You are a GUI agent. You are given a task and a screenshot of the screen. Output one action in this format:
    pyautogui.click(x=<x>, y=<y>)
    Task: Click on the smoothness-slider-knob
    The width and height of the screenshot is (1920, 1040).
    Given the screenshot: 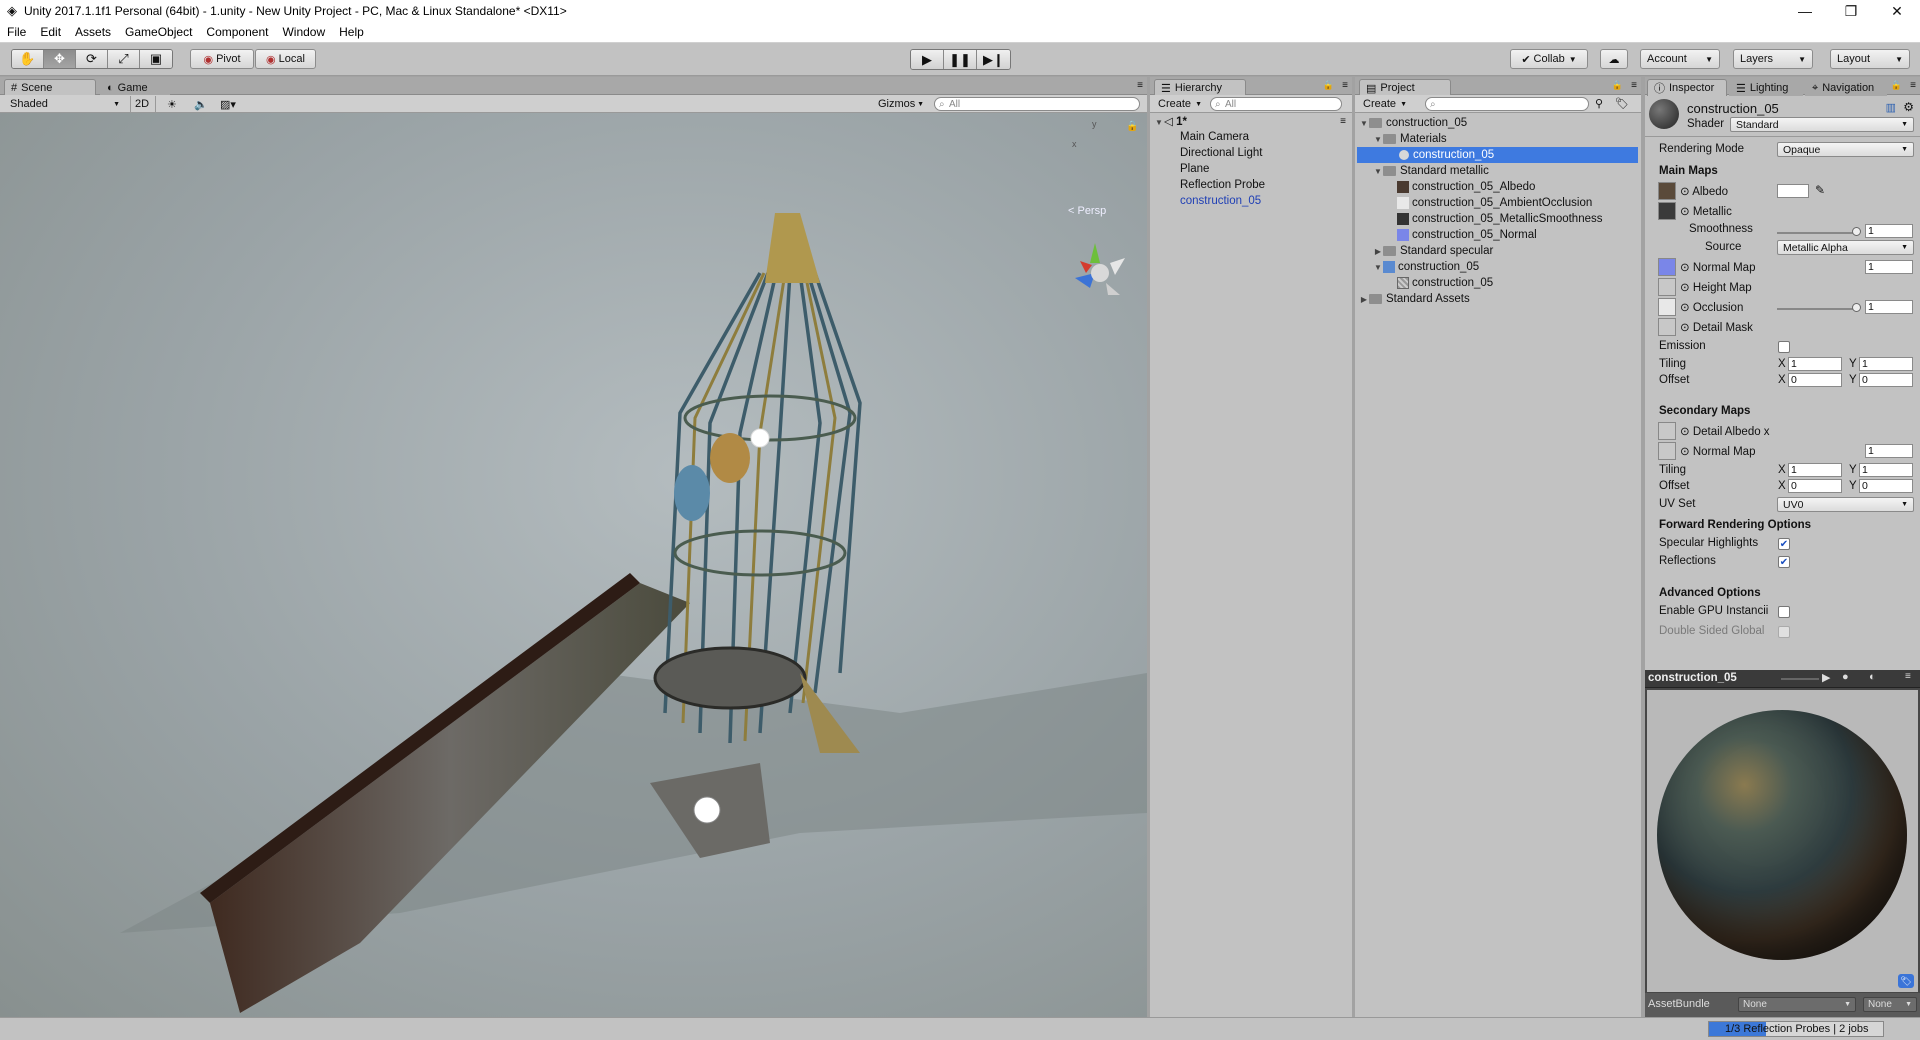 What is the action you would take?
    pyautogui.click(x=1856, y=231)
    